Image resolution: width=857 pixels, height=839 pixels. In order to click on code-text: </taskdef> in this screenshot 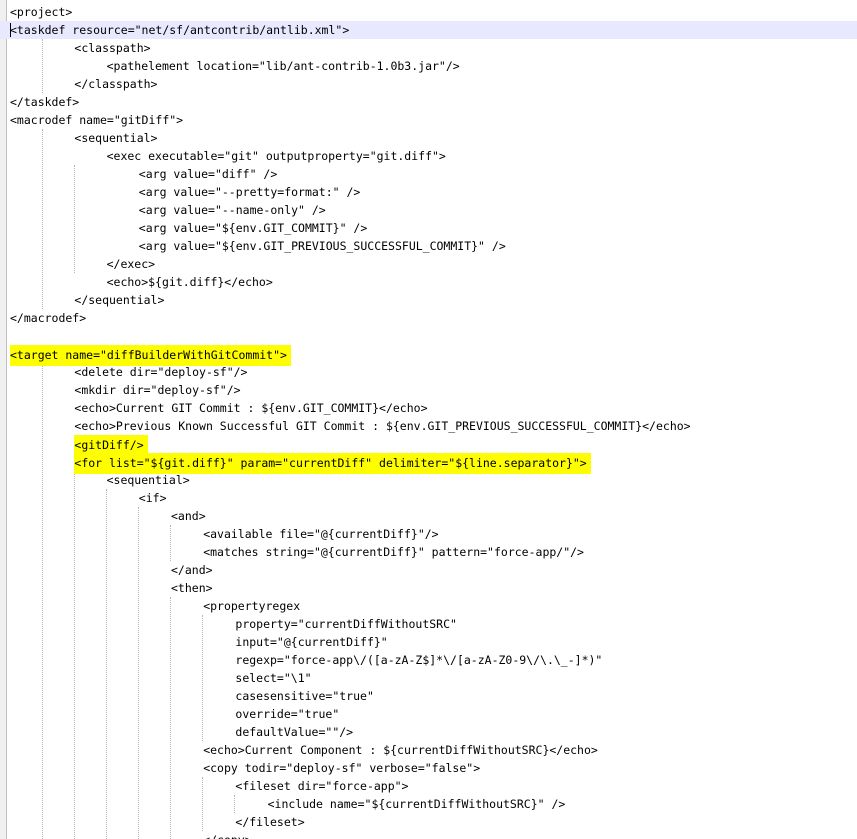, I will do `click(45, 102)`.